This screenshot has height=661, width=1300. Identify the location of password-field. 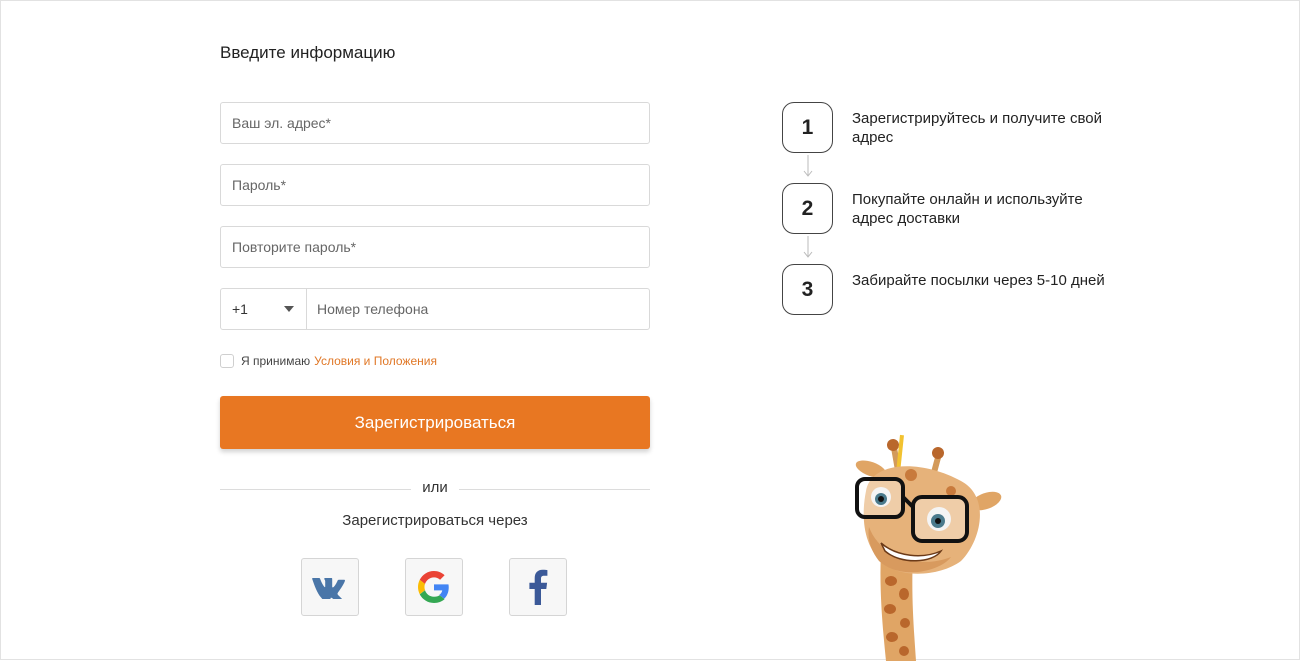
(435, 185).